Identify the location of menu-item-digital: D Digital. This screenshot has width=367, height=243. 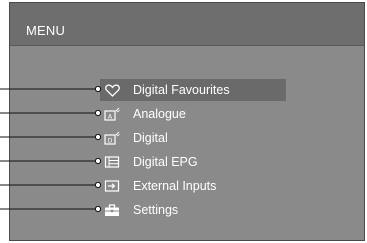
(134, 138).